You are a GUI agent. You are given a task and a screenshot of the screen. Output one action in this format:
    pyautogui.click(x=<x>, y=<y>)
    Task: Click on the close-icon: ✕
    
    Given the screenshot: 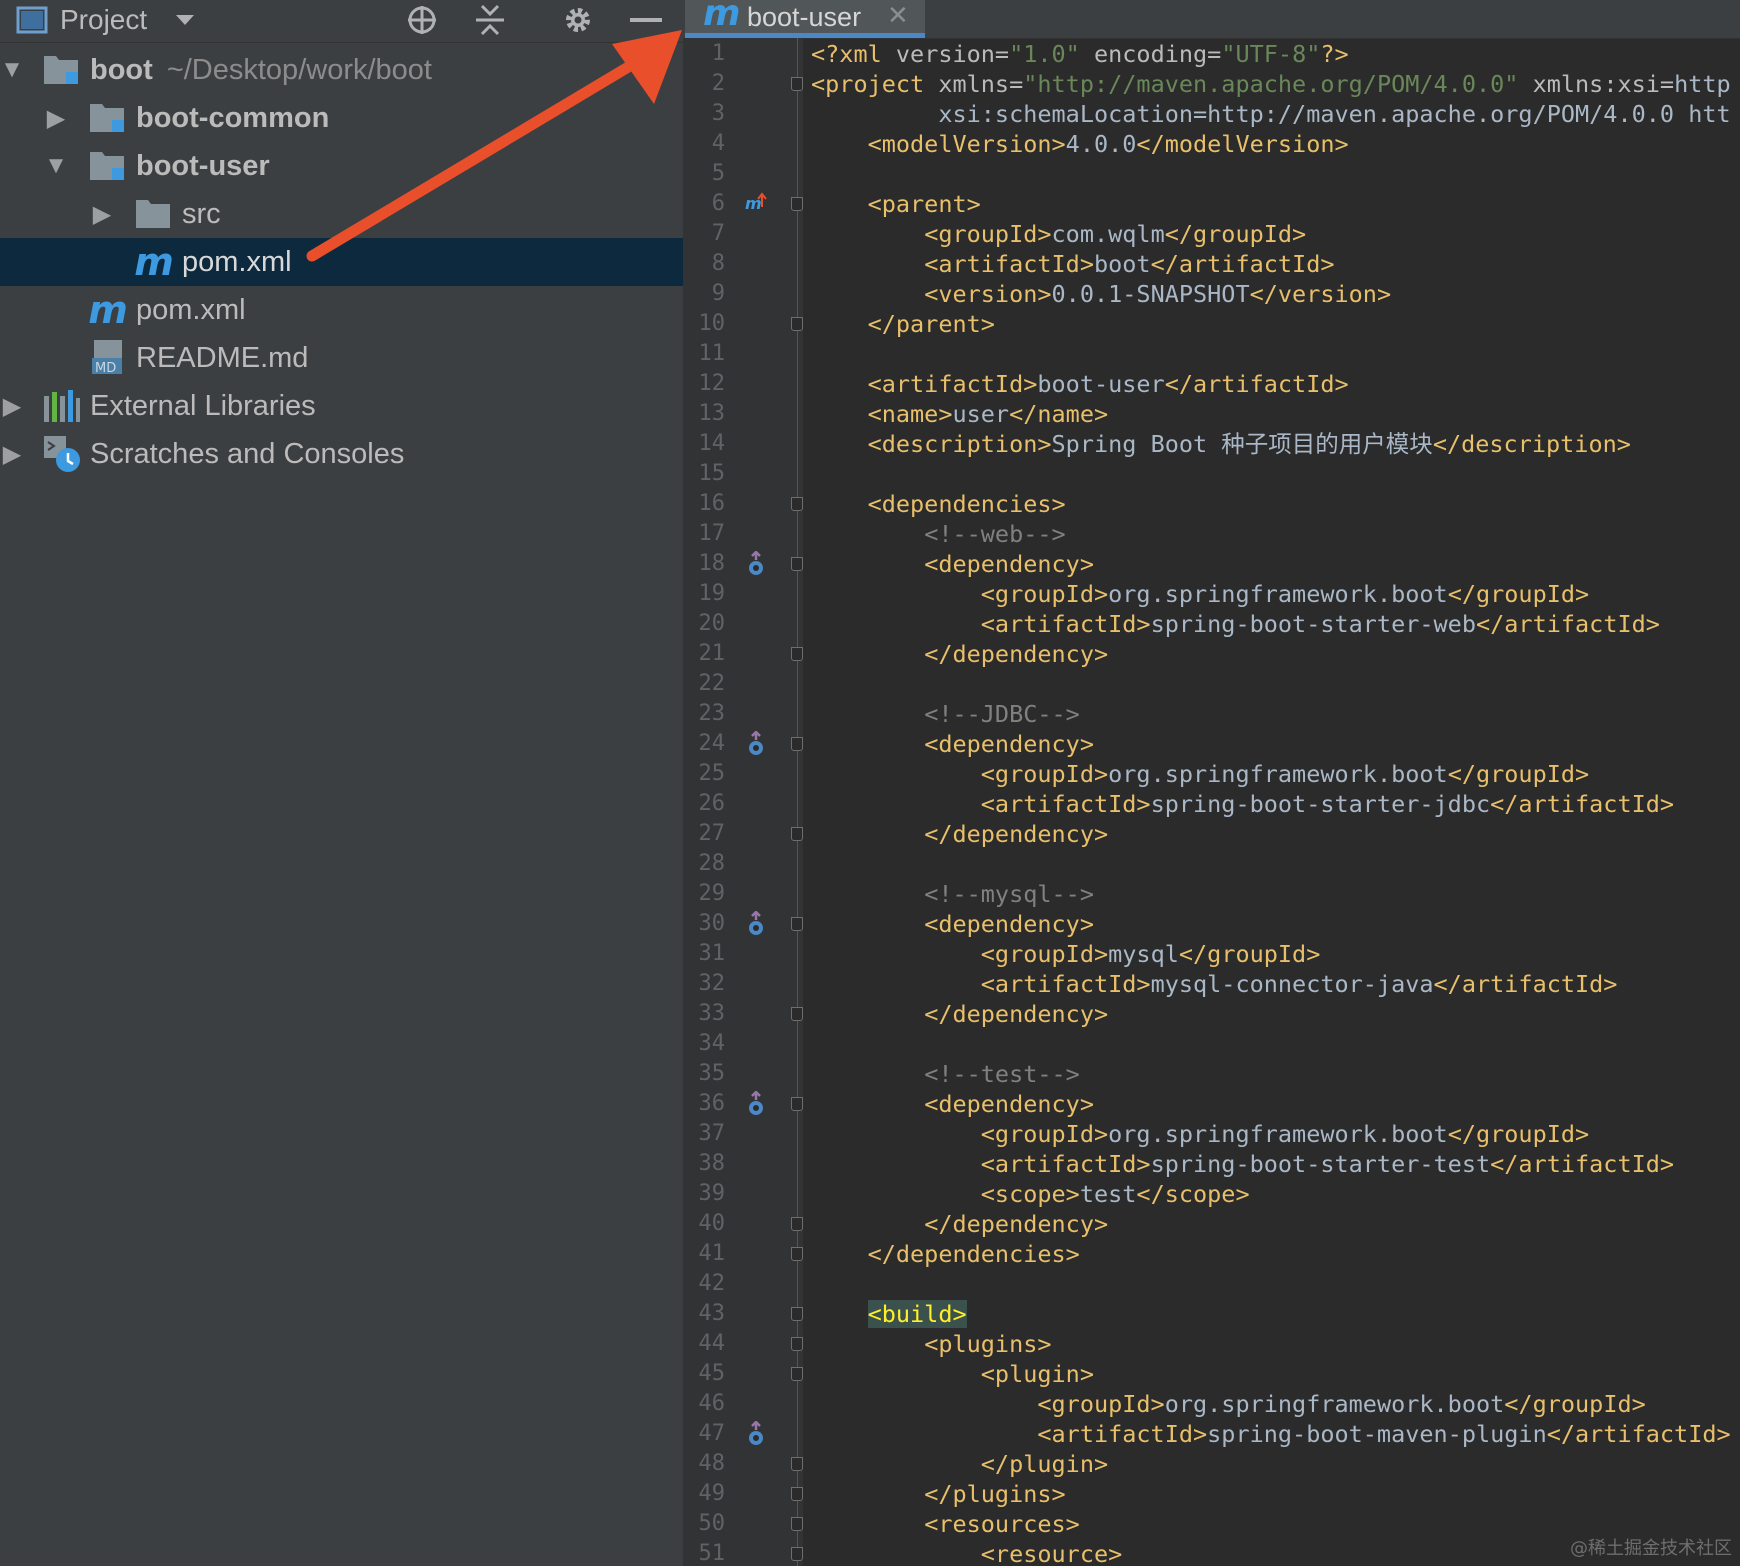 What is the action you would take?
    pyautogui.click(x=898, y=15)
    